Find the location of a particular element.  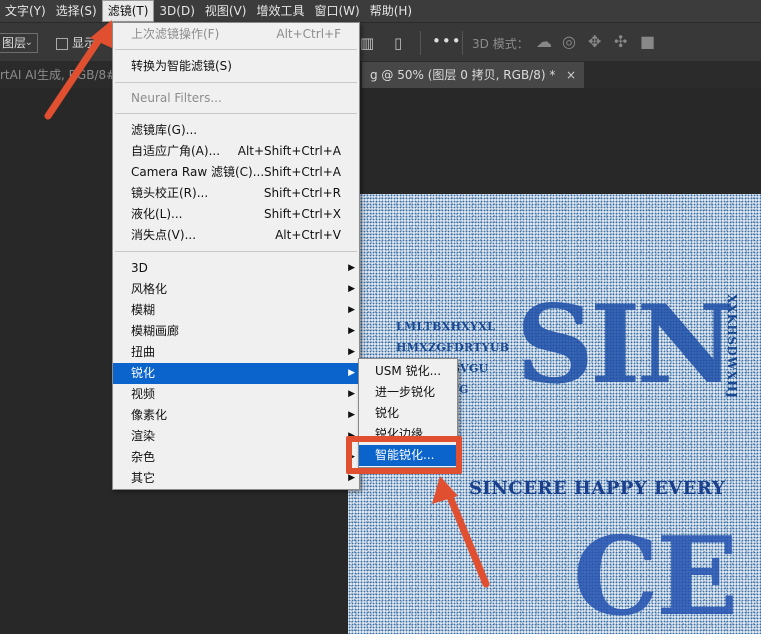

annotation-arrow-to-filter-menu is located at coordinates (78, 70).